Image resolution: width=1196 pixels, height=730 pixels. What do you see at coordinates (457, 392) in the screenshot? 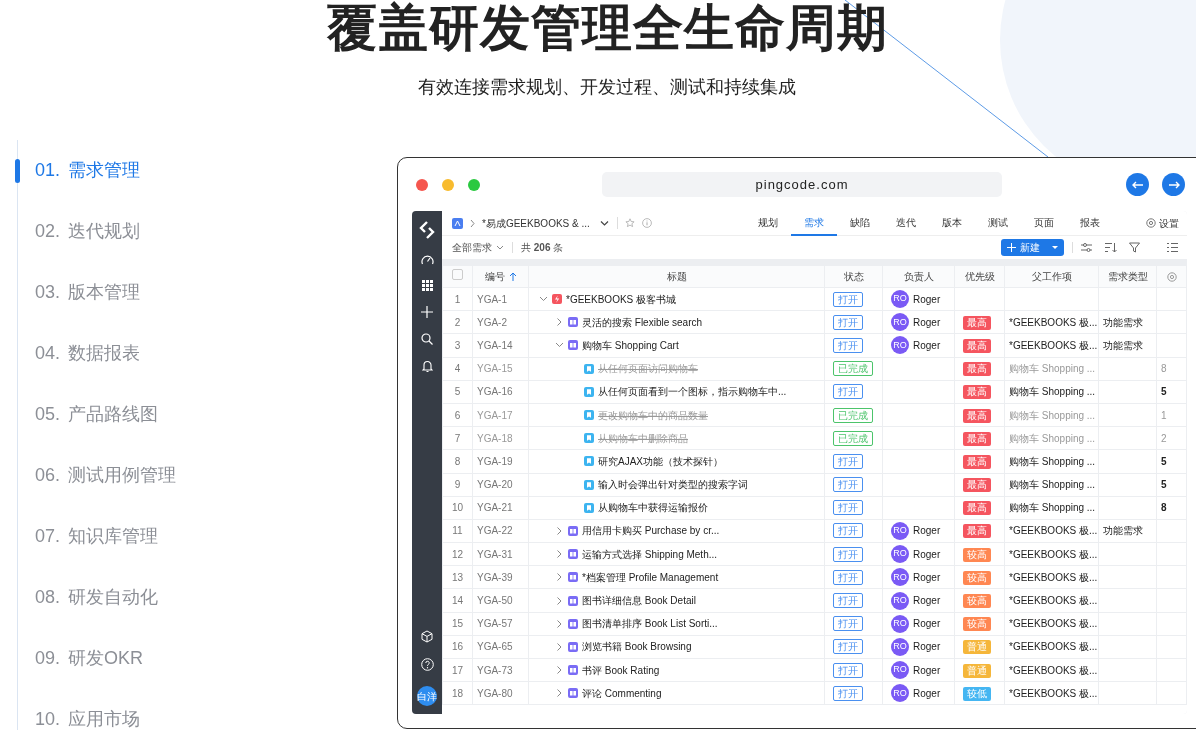
I see `row-number: 5` at bounding box center [457, 392].